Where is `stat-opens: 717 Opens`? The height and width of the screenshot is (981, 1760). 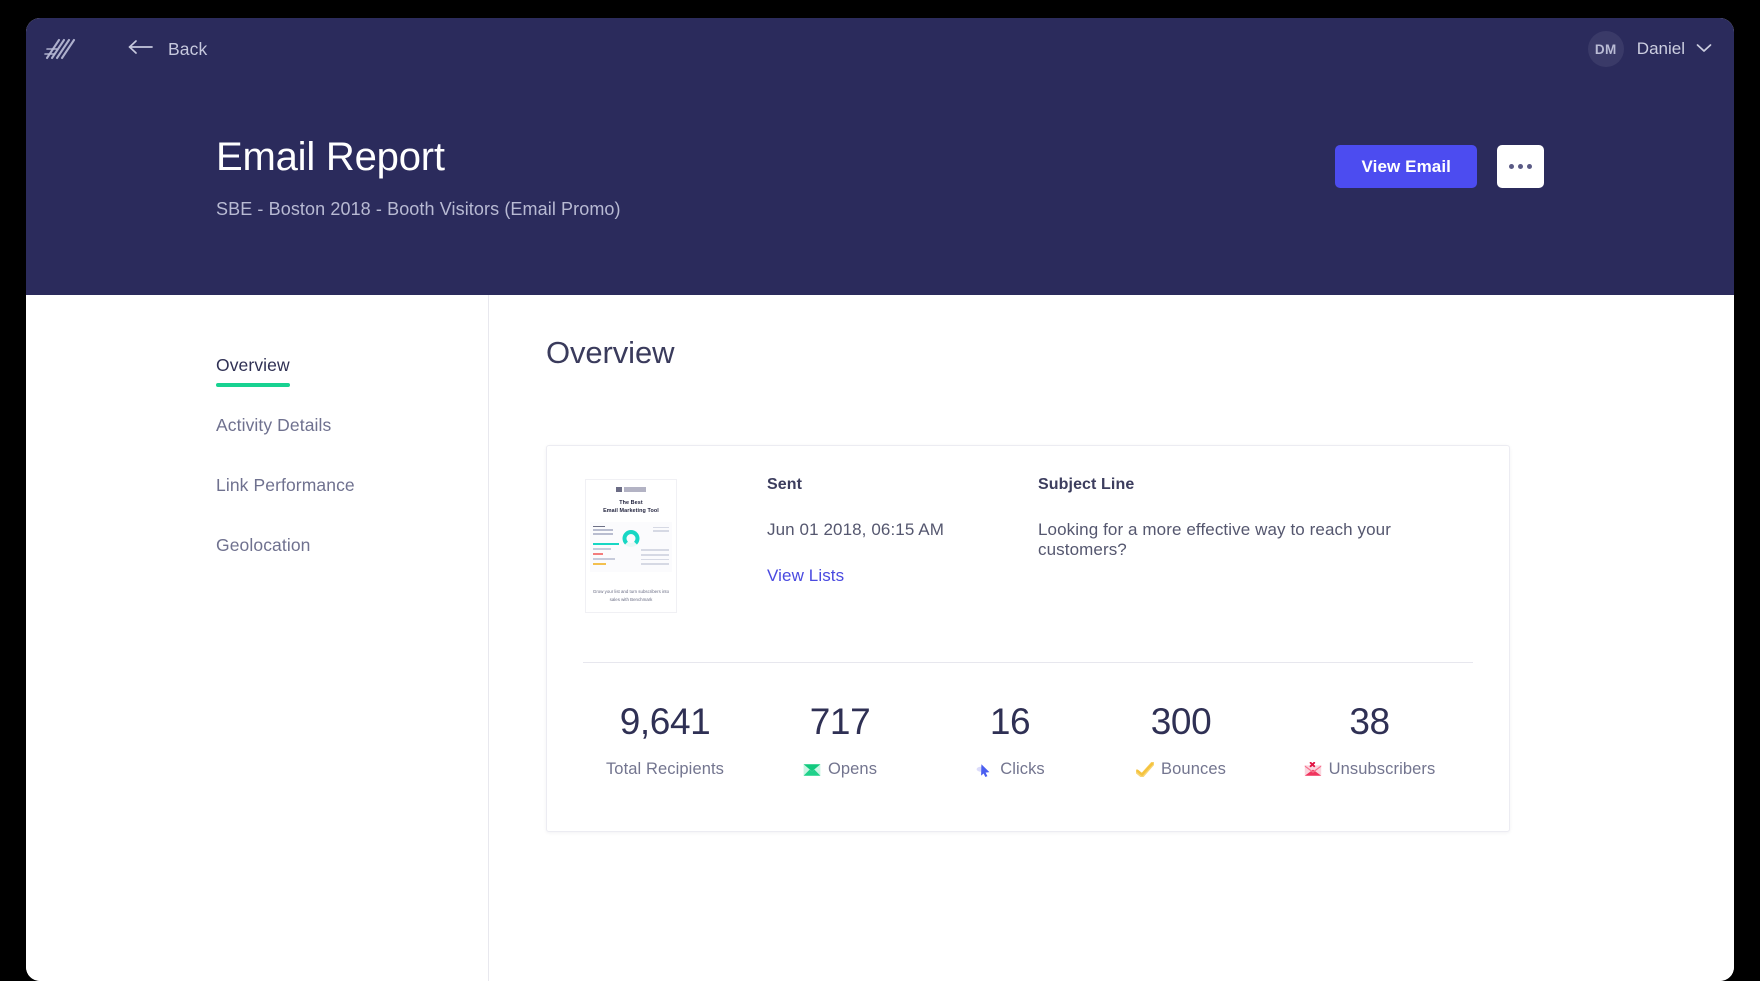 stat-opens: 717 Opens is located at coordinates (840, 741).